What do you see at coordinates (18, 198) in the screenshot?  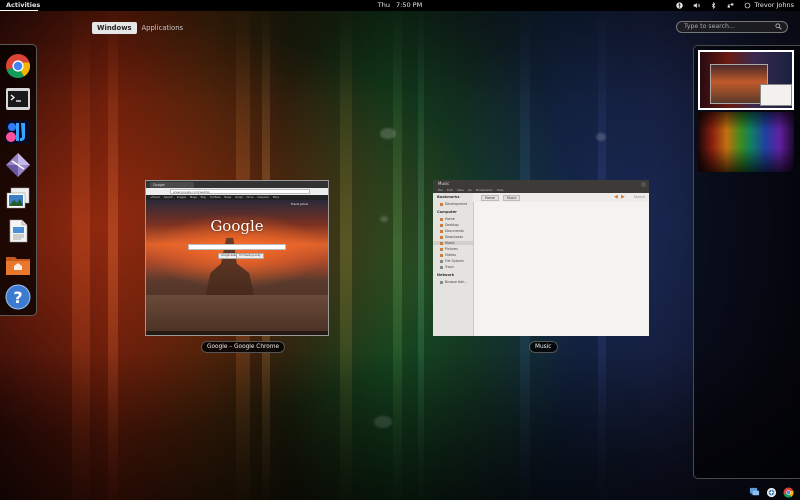 I see `image-viewer-icon` at bounding box center [18, 198].